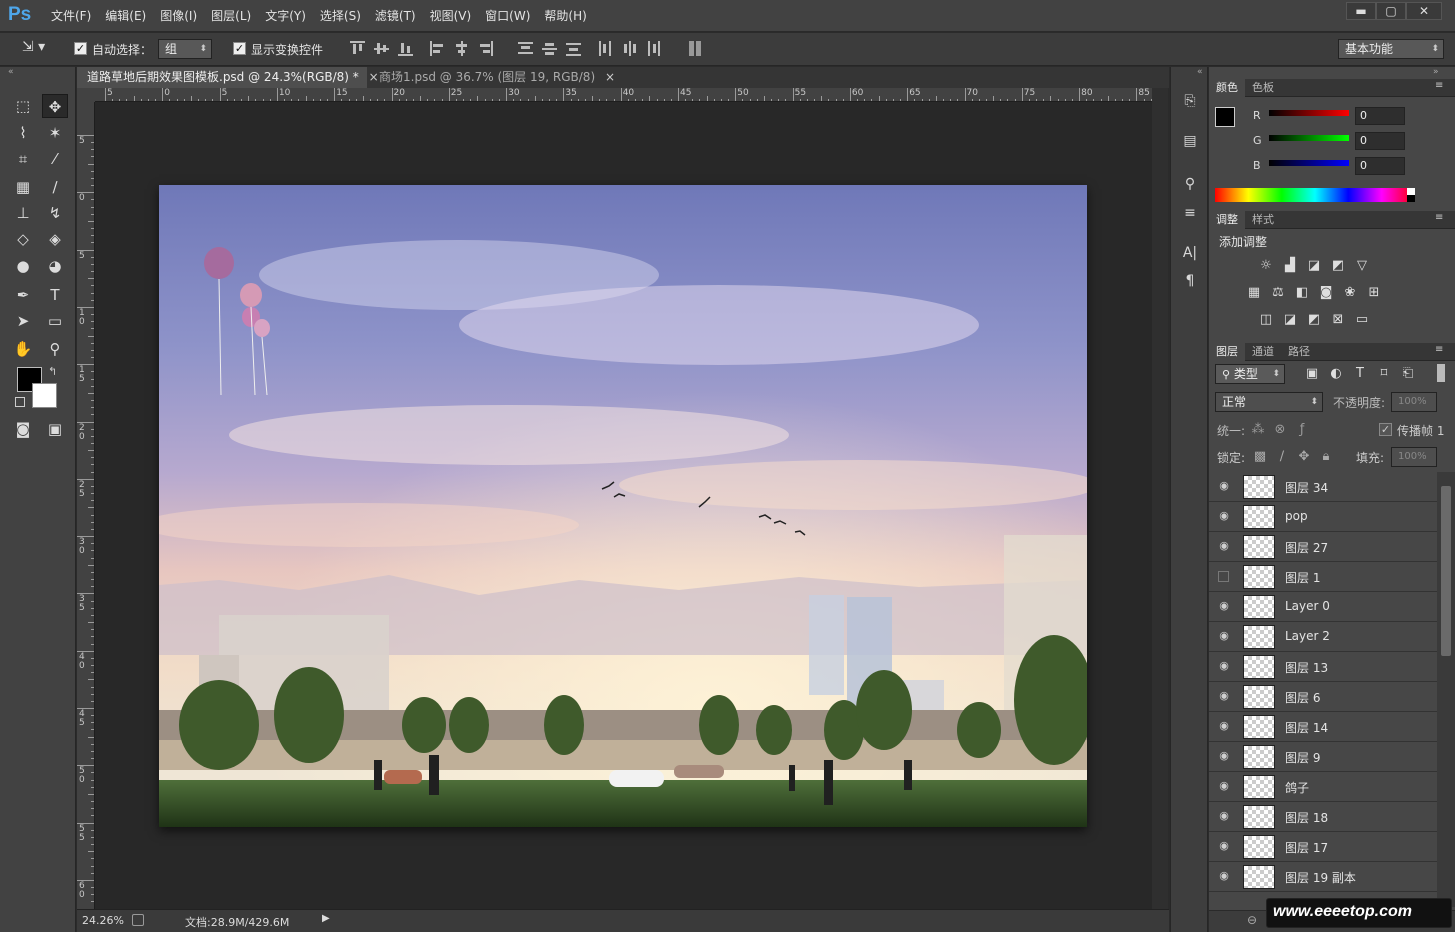 The height and width of the screenshot is (932, 1455). Describe the element at coordinates (239, 48) in the screenshot. I see `show-transform-checkbox: ✓` at that location.